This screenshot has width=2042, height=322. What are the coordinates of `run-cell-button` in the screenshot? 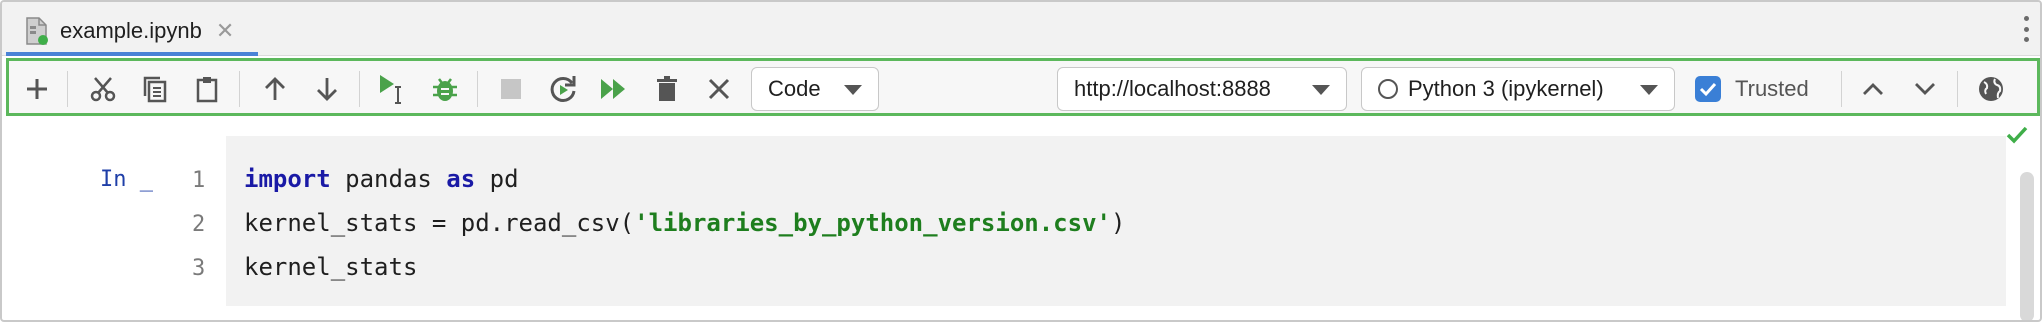 It's located at (393, 89).